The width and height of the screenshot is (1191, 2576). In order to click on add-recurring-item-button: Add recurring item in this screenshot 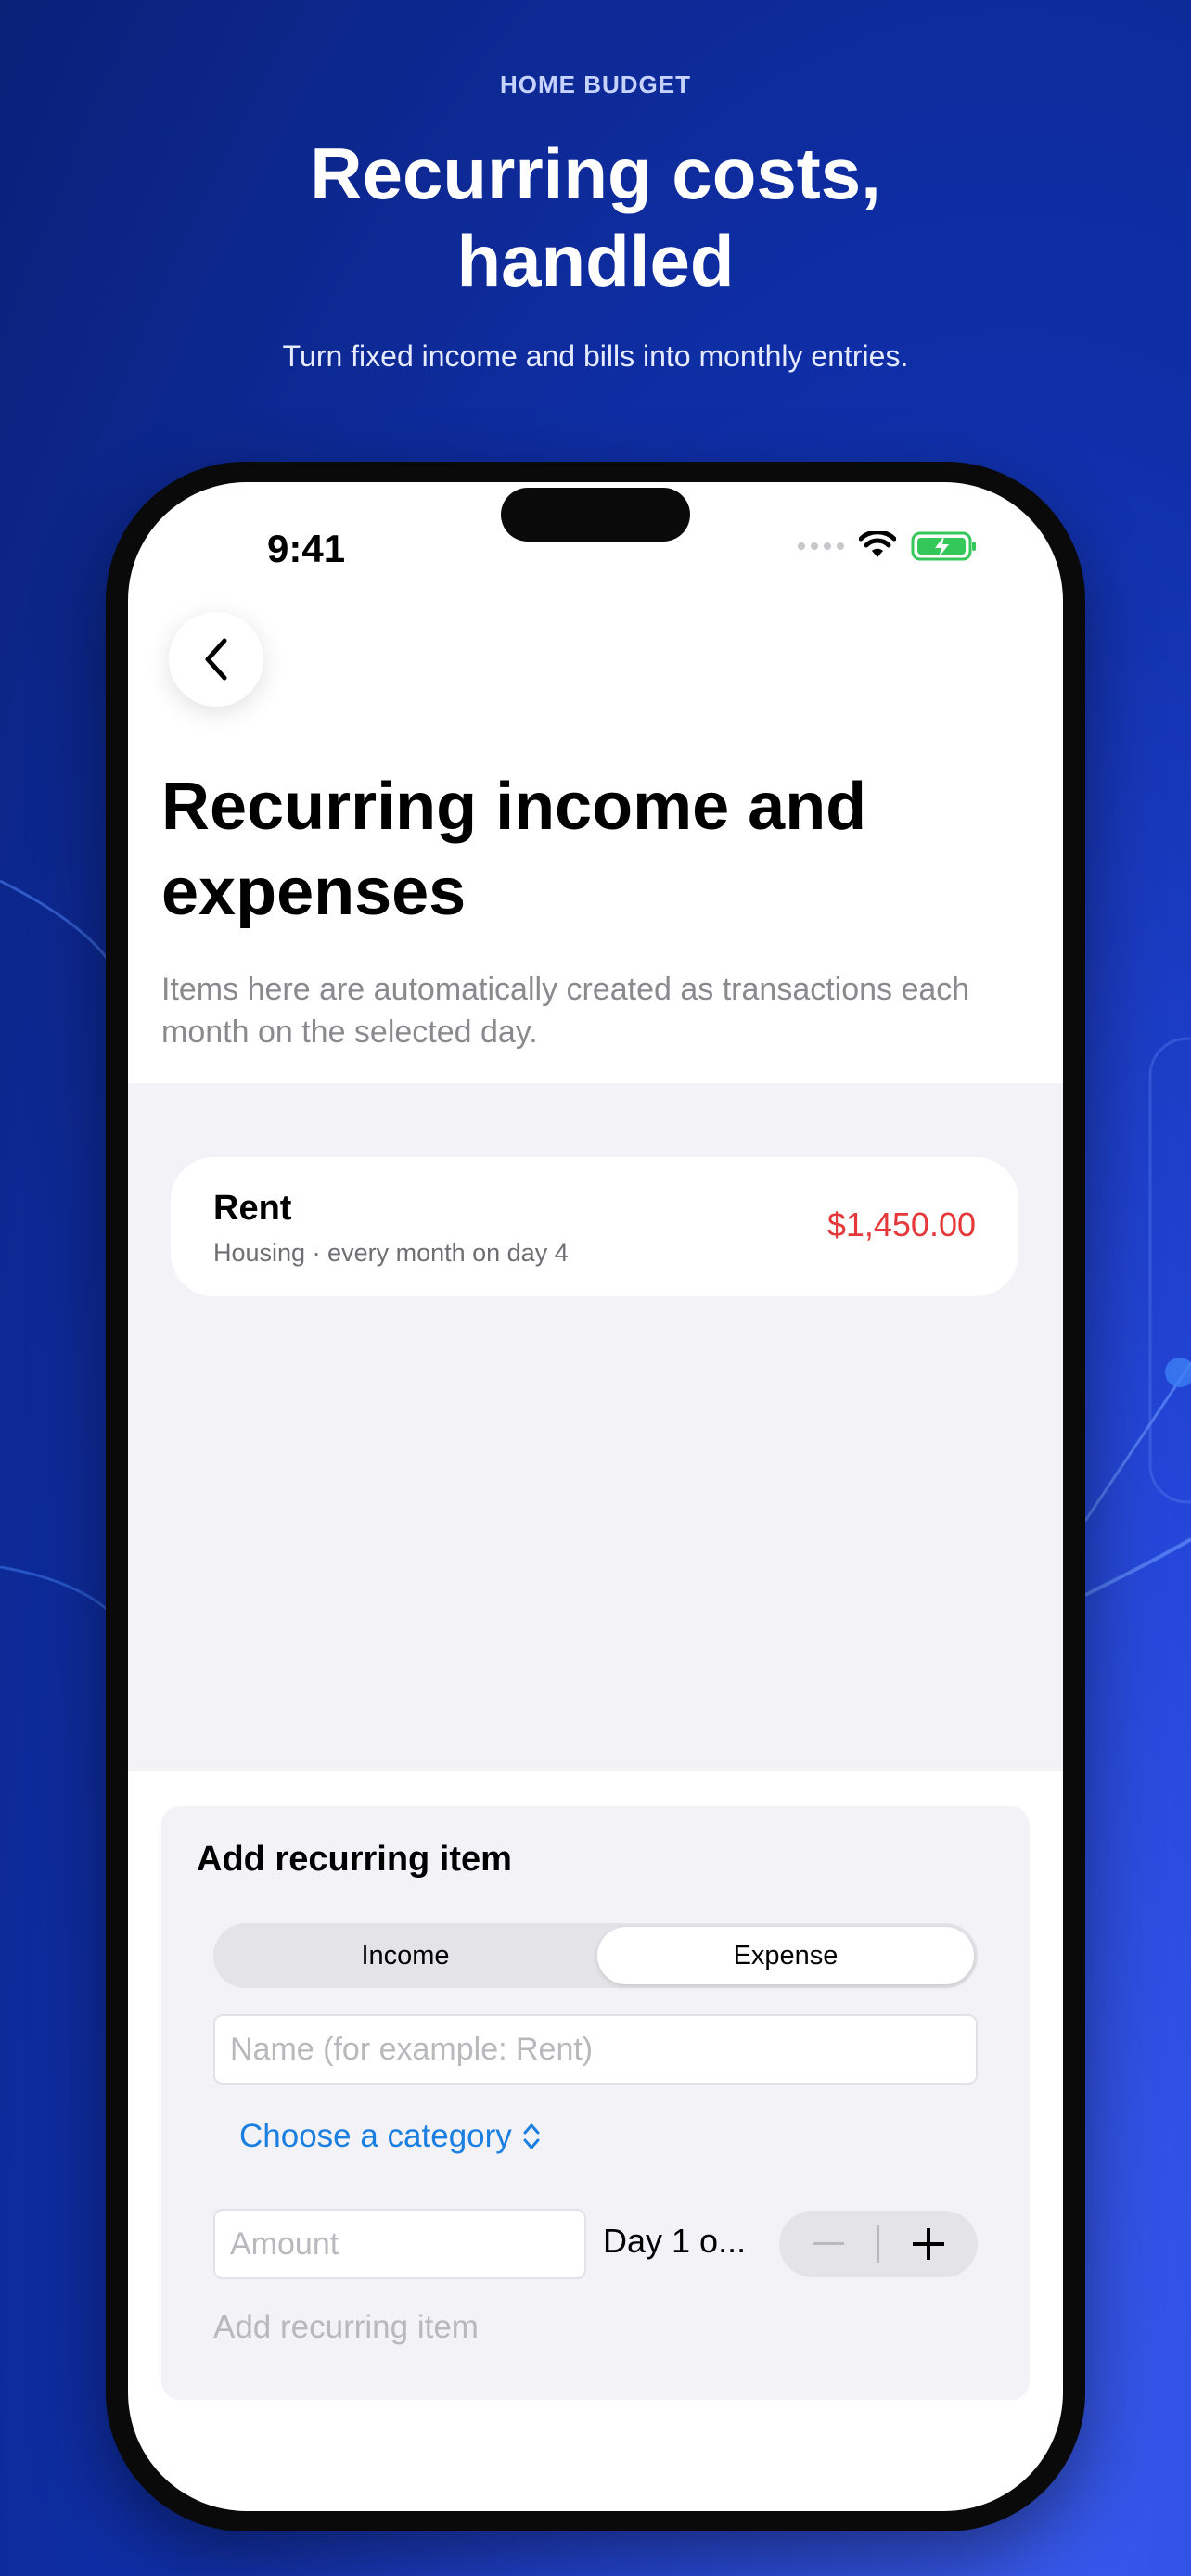, I will do `click(346, 2327)`.